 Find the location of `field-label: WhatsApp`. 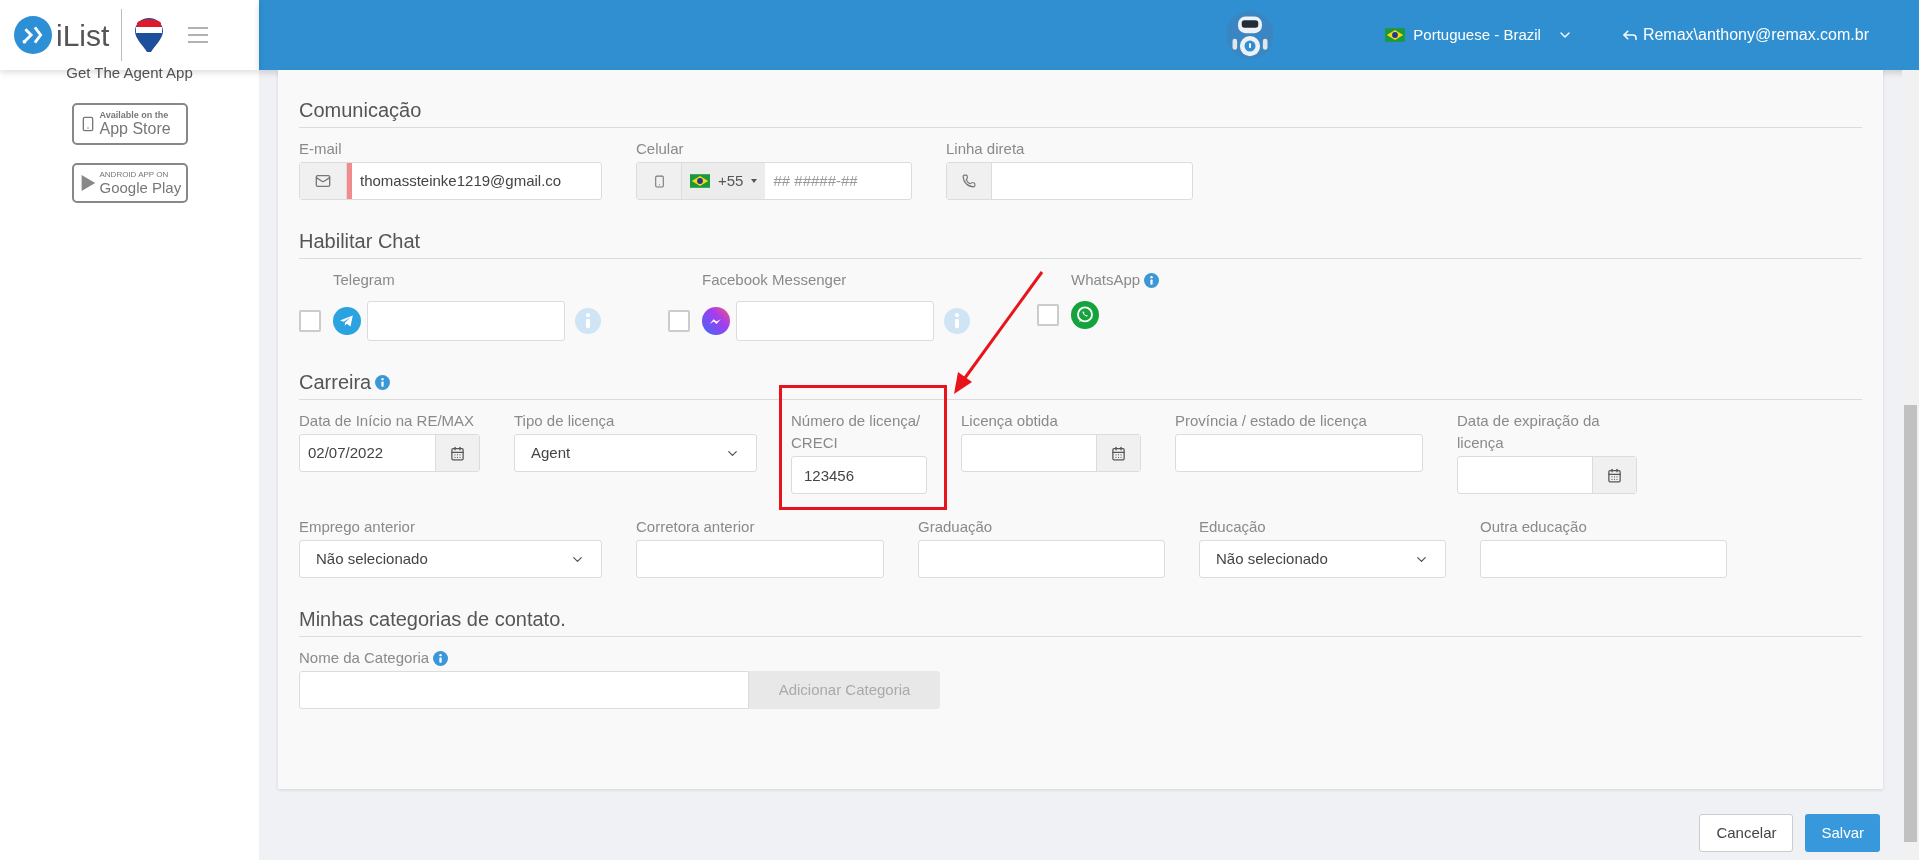

field-label: WhatsApp is located at coordinates (1106, 280).